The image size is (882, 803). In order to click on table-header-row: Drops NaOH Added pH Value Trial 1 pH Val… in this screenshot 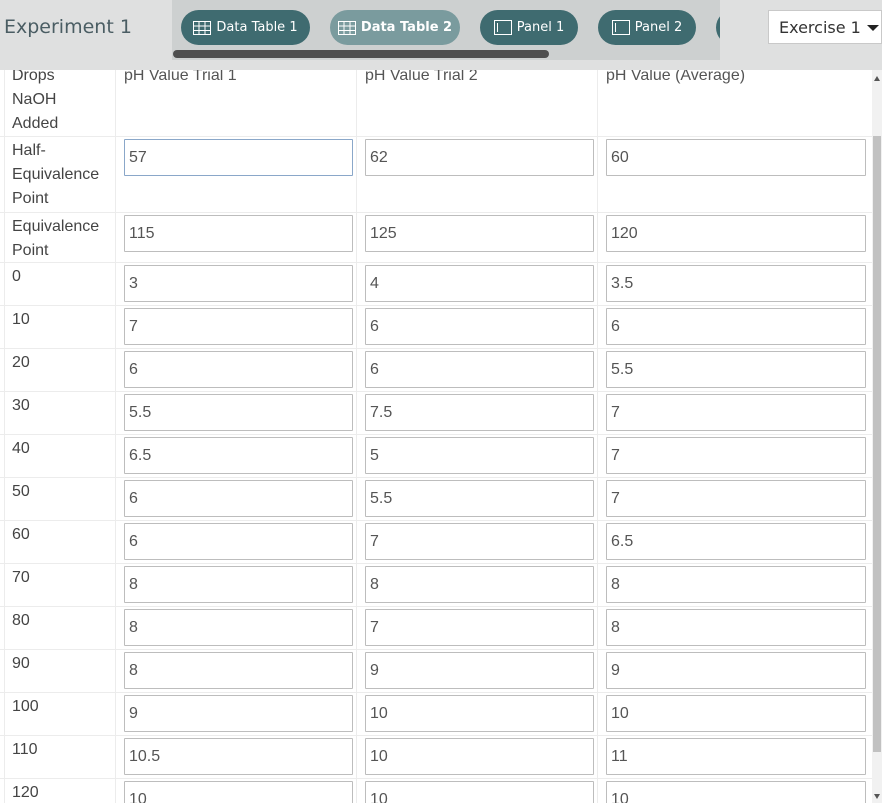, I will do `click(436, 103)`.